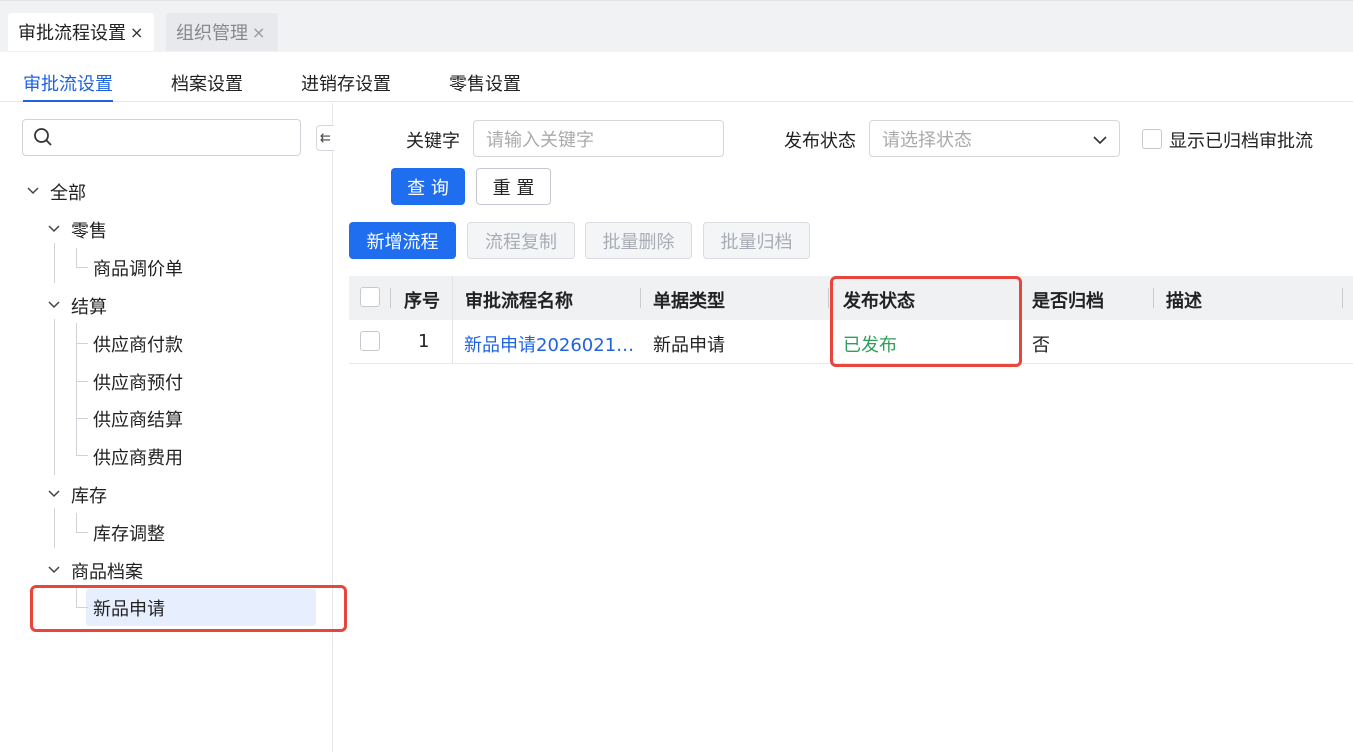  I want to click on column-header-description: 描述, so click(1184, 300).